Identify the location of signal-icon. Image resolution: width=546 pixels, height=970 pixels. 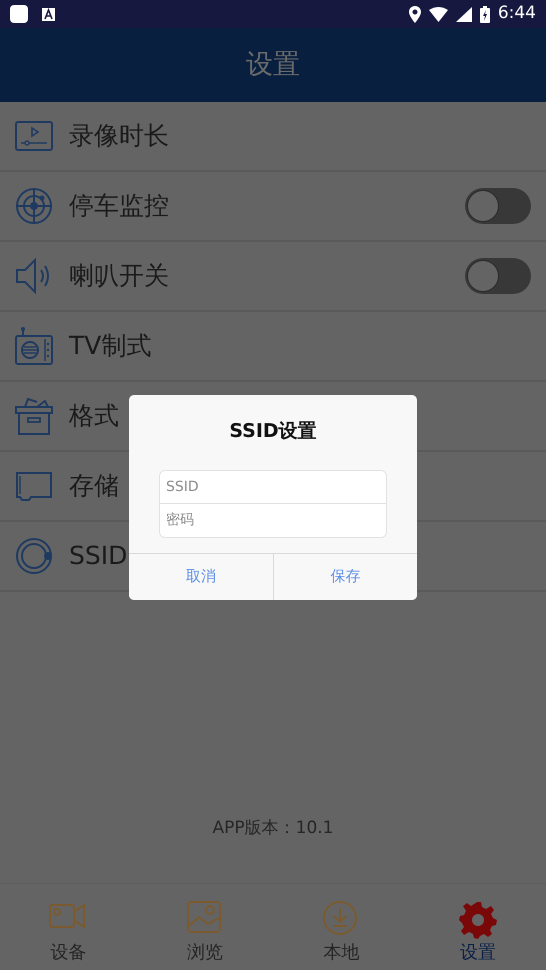
(464, 14).